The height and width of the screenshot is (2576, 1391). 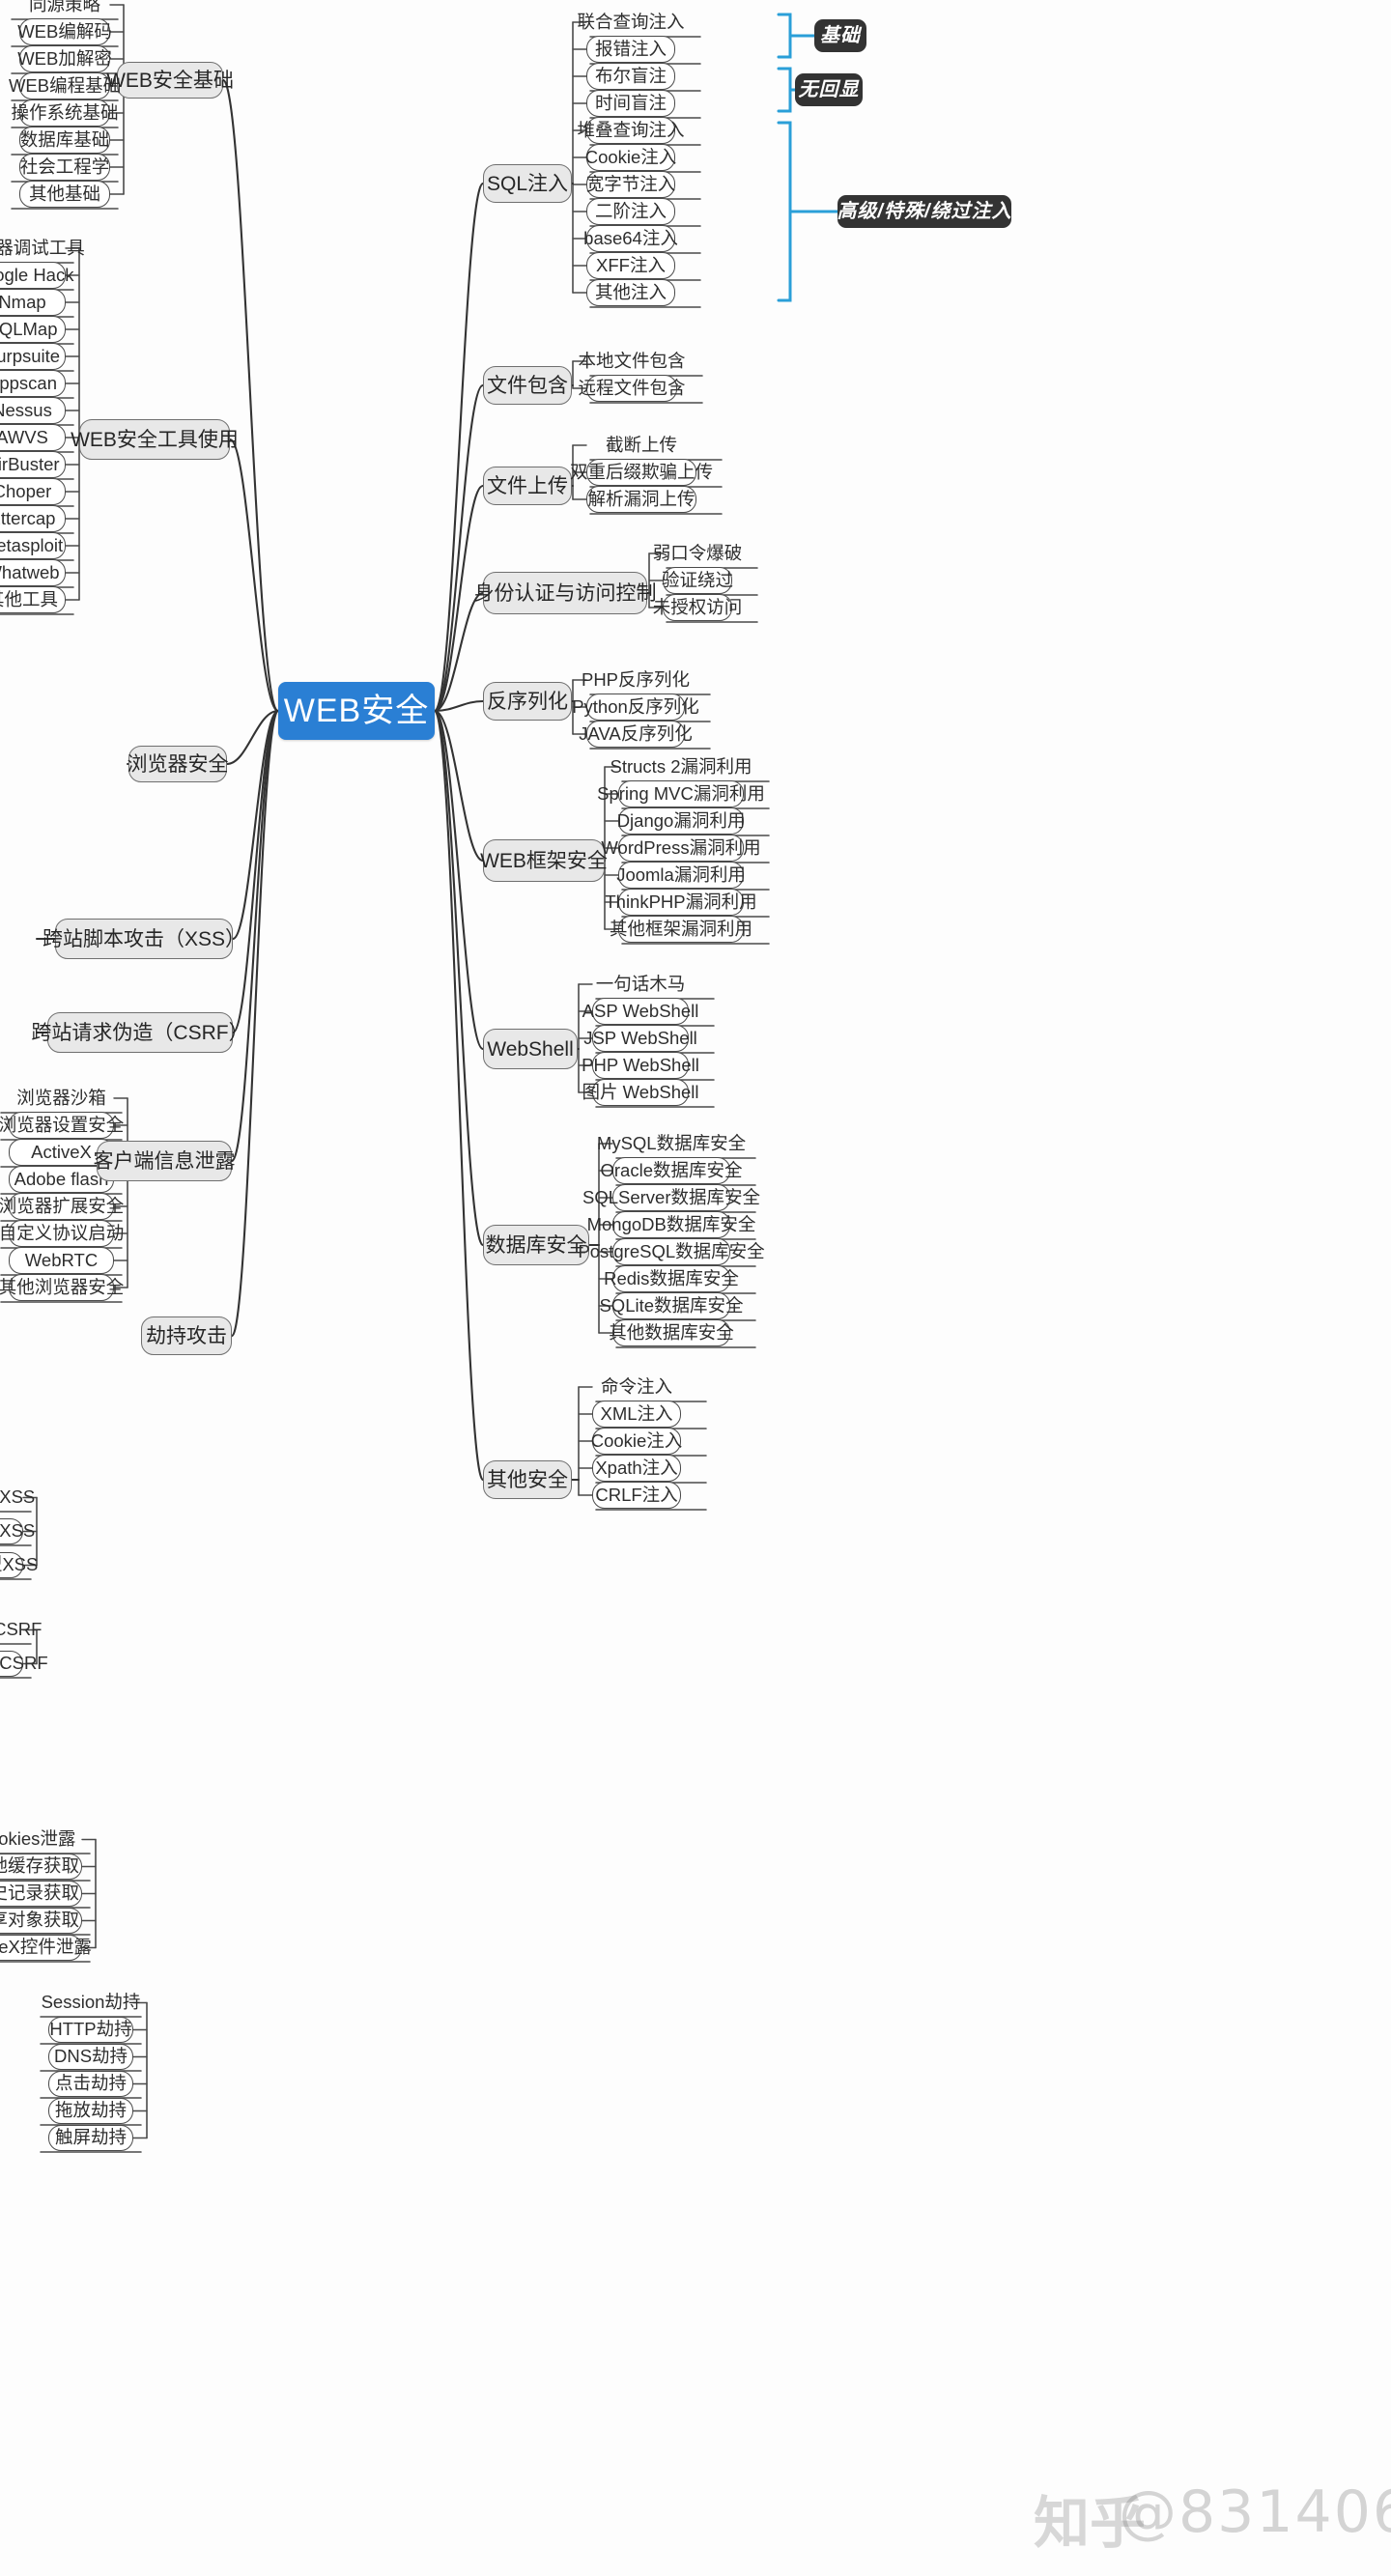 I want to click on leaf-hijack-attack-2: DNS劫持, so click(x=90, y=2057).